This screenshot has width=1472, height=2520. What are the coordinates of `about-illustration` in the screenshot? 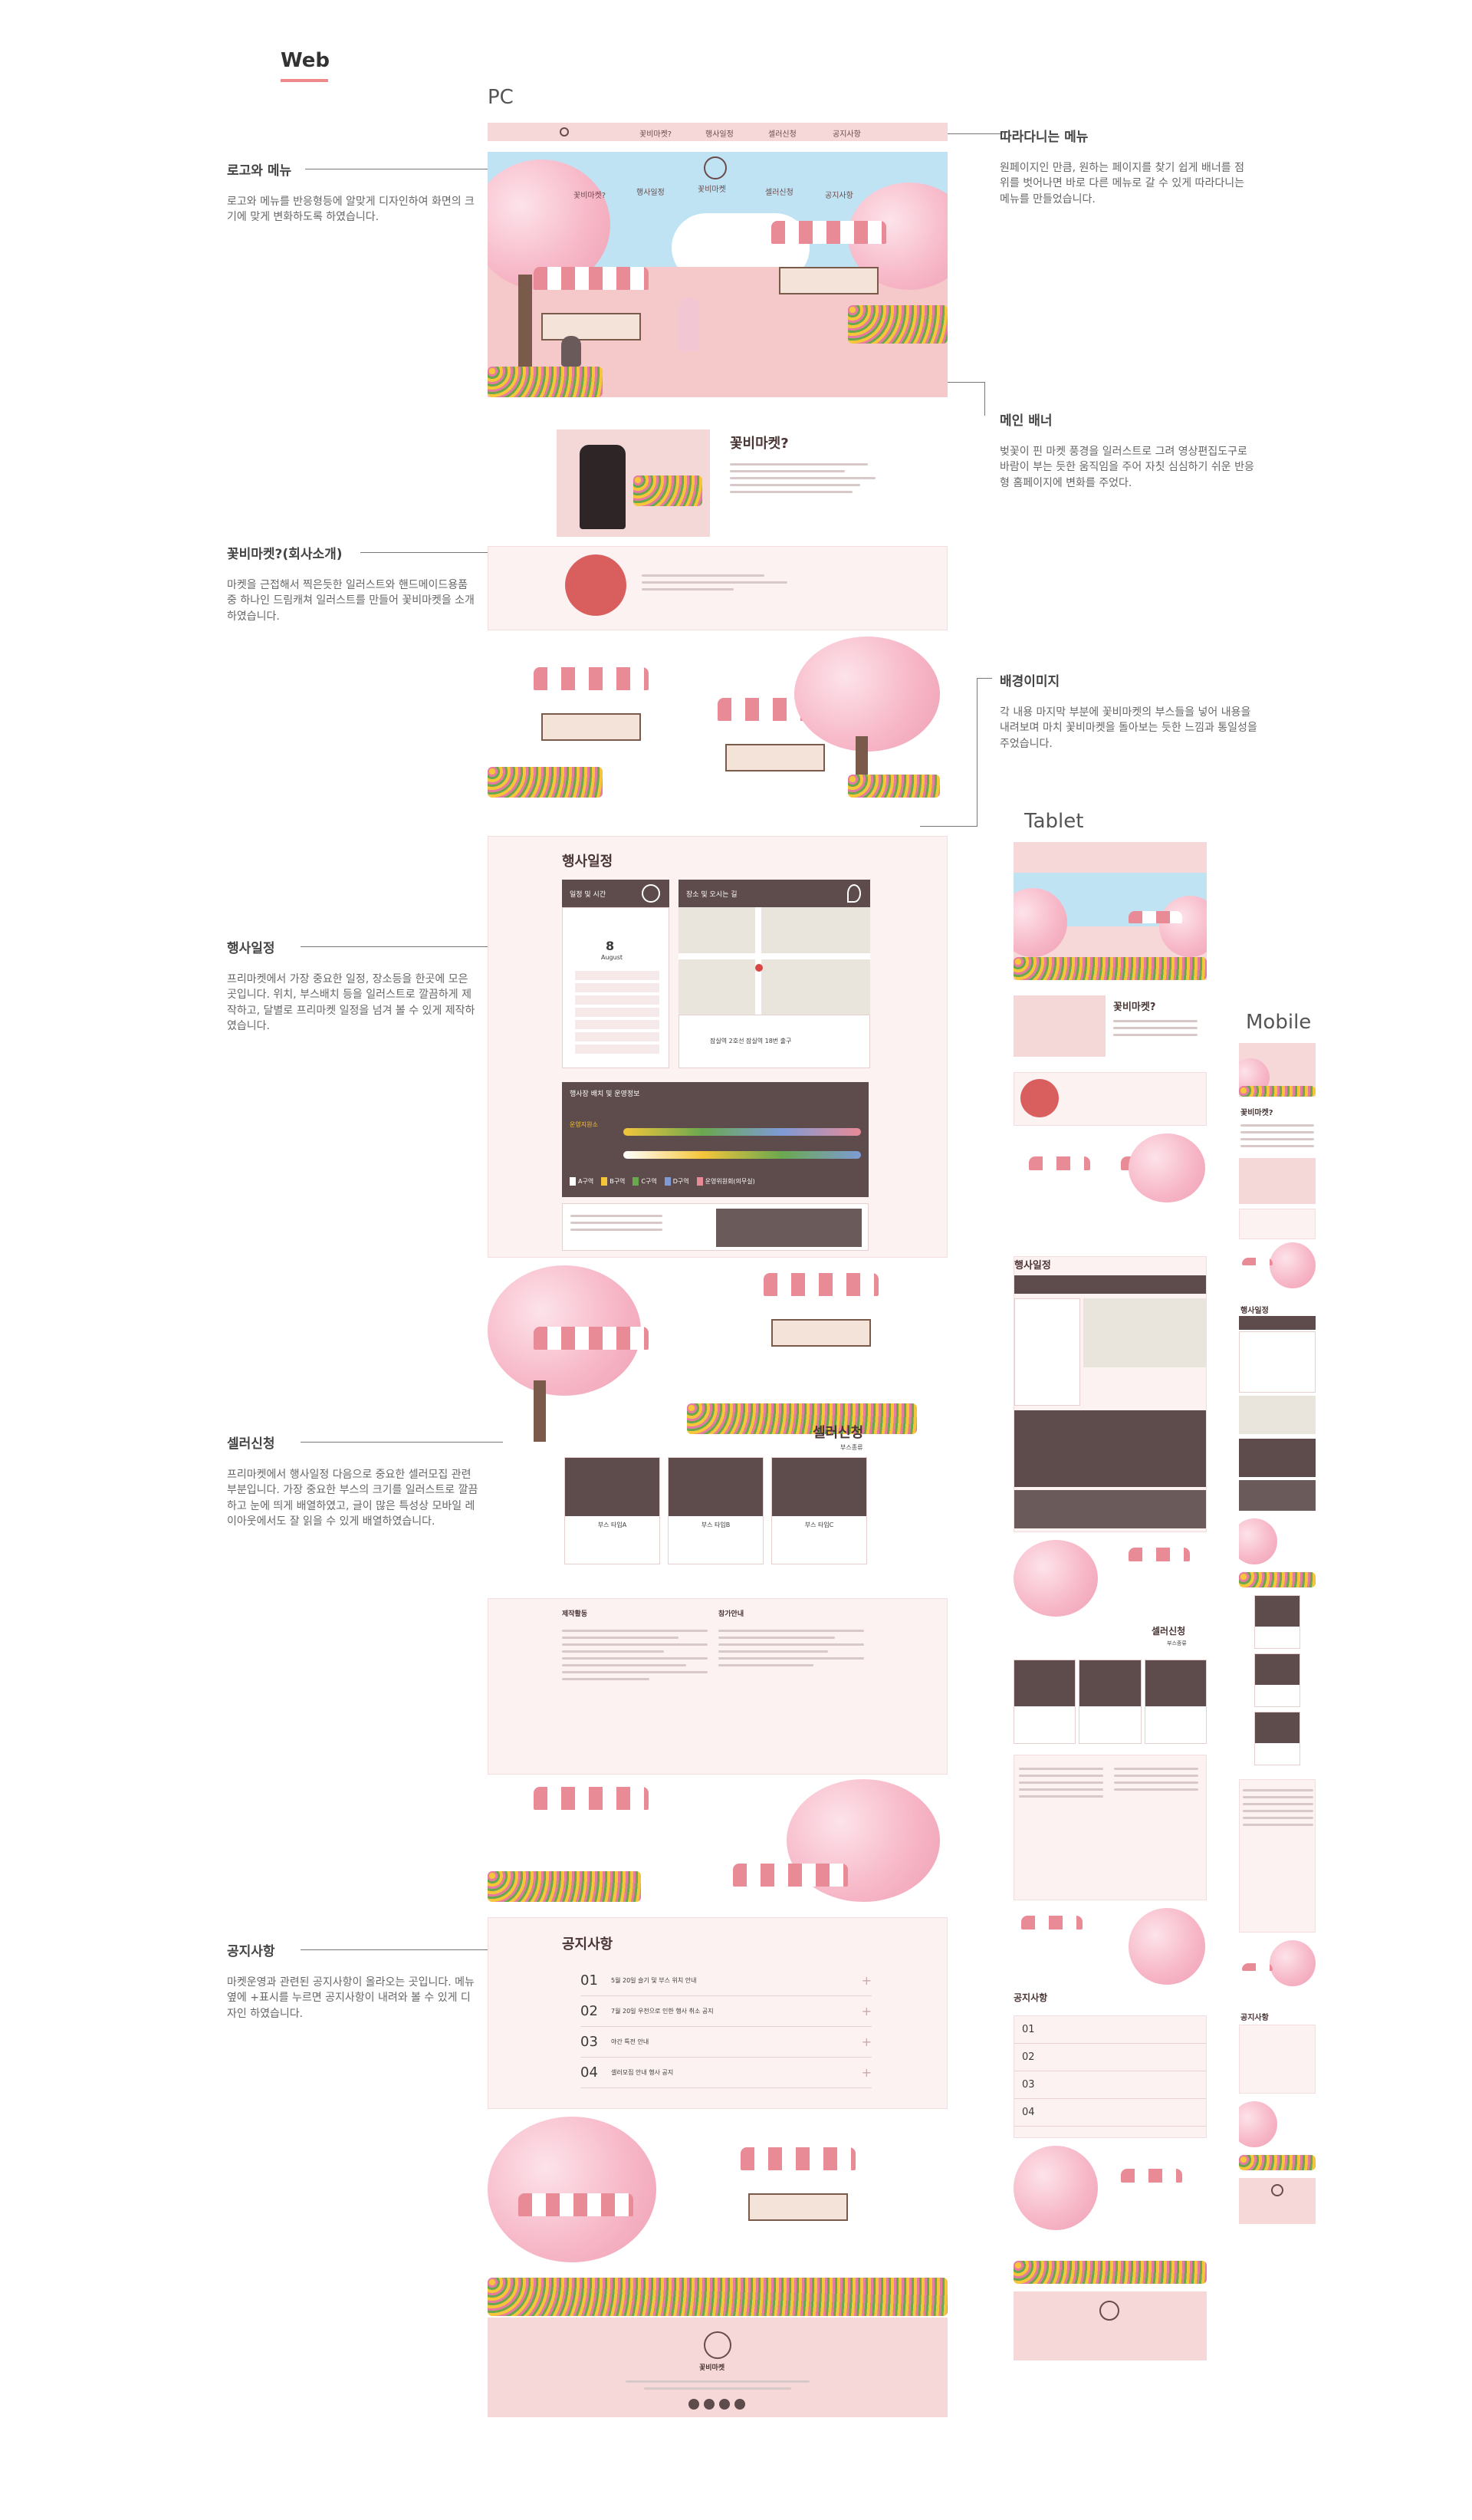 It's located at (634, 483).